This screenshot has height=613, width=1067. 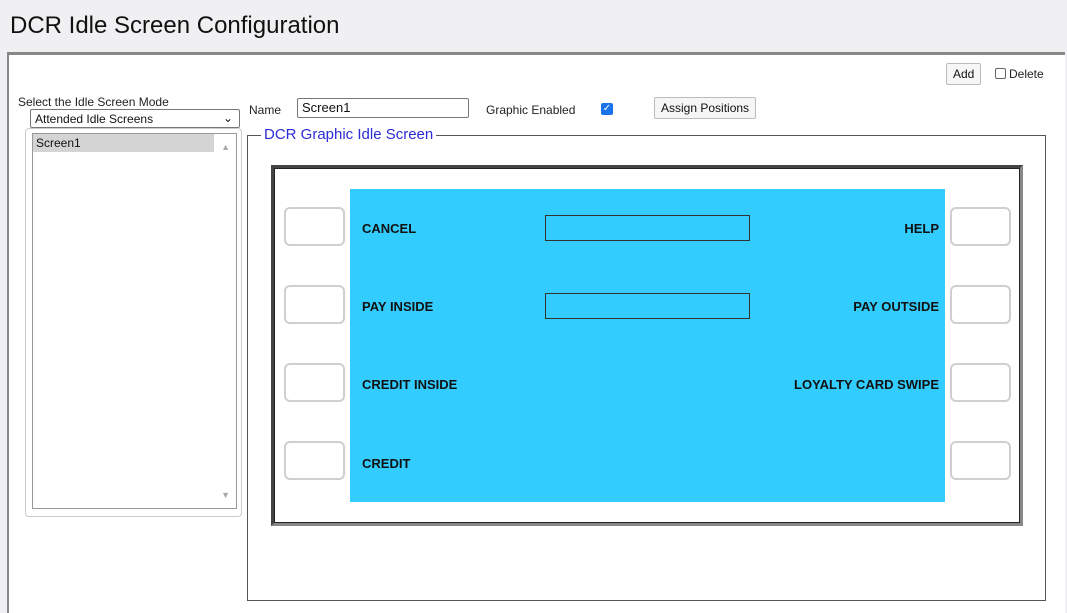 I want to click on graphic-enabled-checkbox: ✓, so click(x=607, y=109).